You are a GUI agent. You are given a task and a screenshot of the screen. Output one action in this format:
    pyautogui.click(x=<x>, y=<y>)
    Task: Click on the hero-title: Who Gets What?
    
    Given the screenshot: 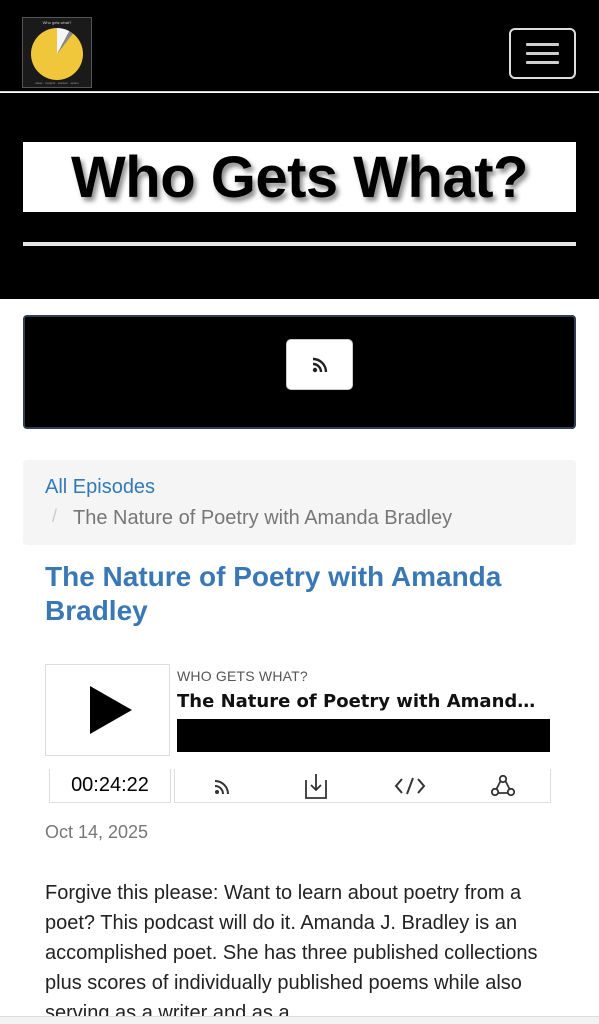 What is the action you would take?
    pyautogui.click(x=299, y=177)
    